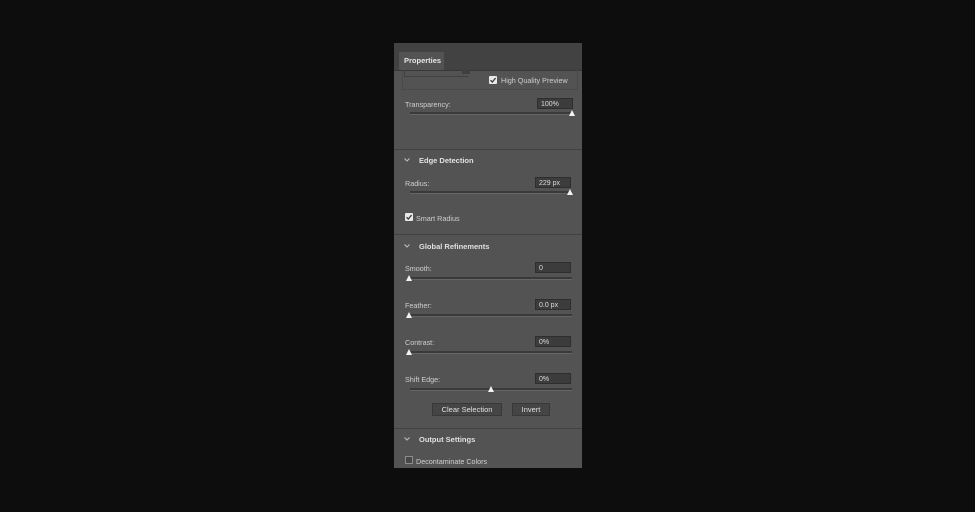  What do you see at coordinates (491, 352) in the screenshot?
I see `contrast-slider-track` at bounding box center [491, 352].